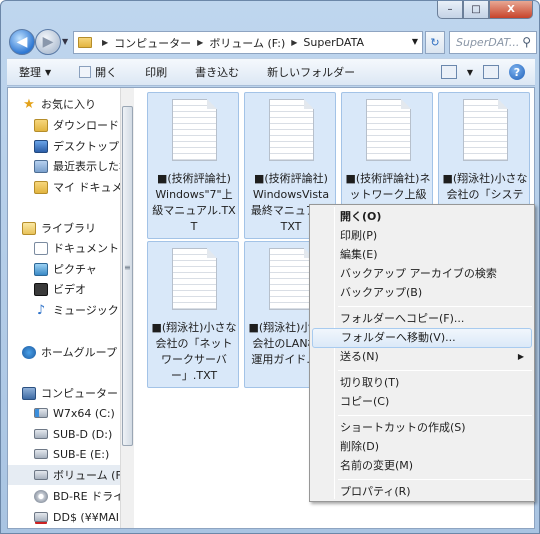  What do you see at coordinates (59, 228) in the screenshot?
I see `nav-libraries: ライブラリ` at bounding box center [59, 228].